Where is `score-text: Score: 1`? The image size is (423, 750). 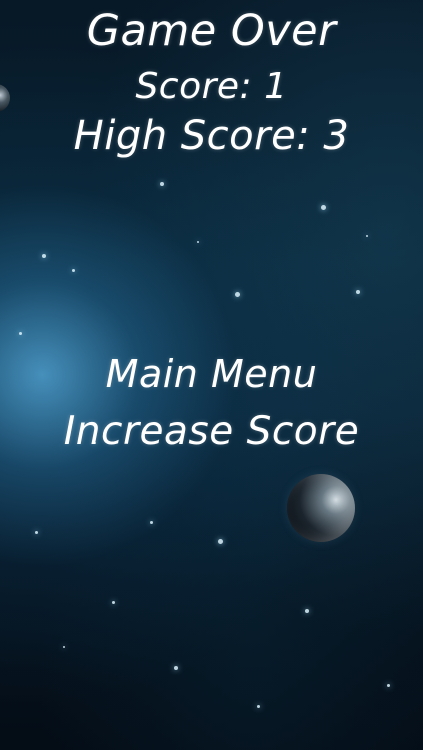 score-text: Score: 1 is located at coordinates (211, 86).